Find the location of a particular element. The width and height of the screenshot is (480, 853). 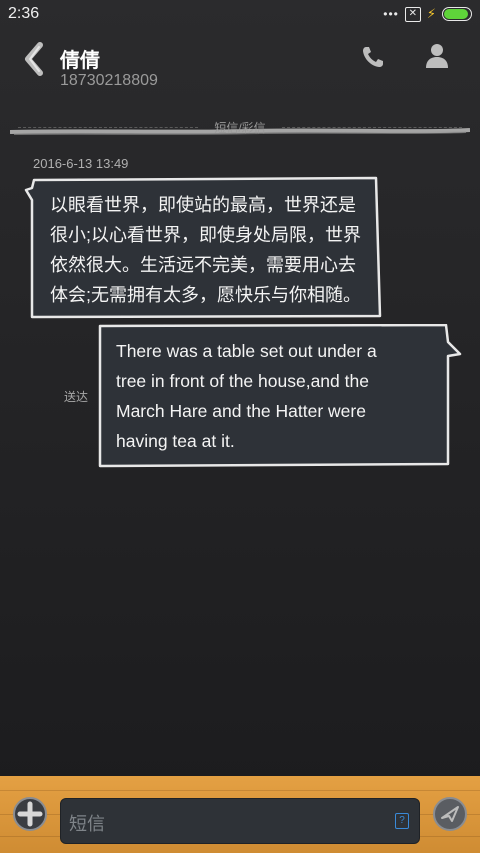

dots-icon: ••• is located at coordinates (391, 14).